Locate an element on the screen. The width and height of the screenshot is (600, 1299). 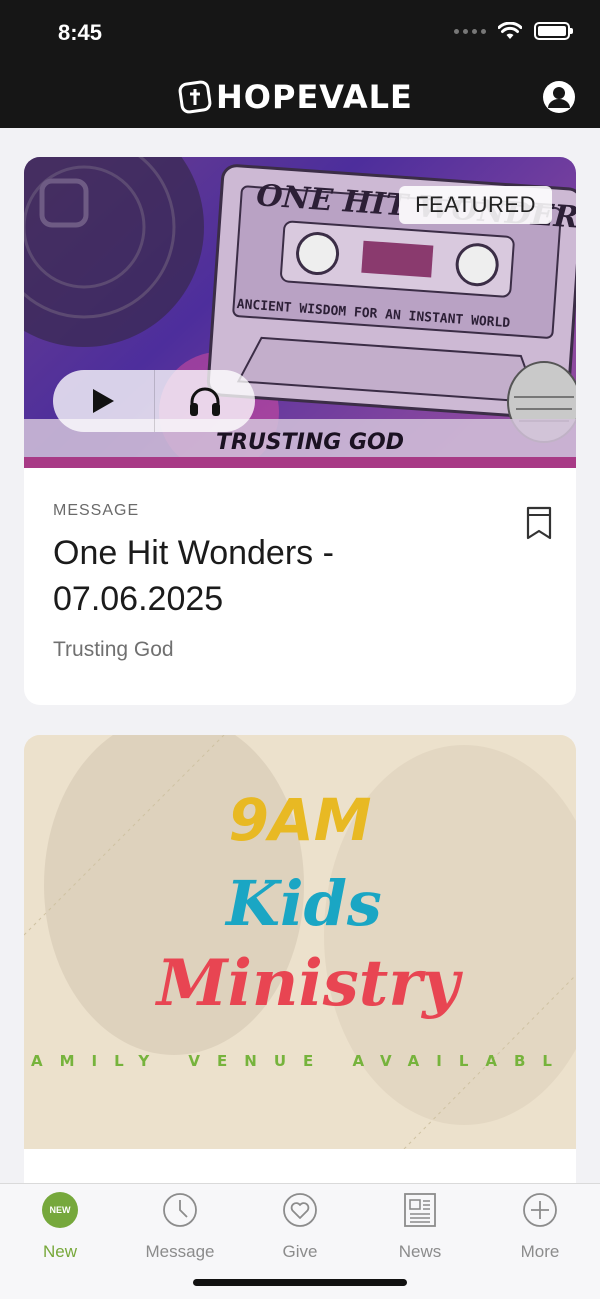
new-badge-icon: NEW is located at coordinates (60, 1210).